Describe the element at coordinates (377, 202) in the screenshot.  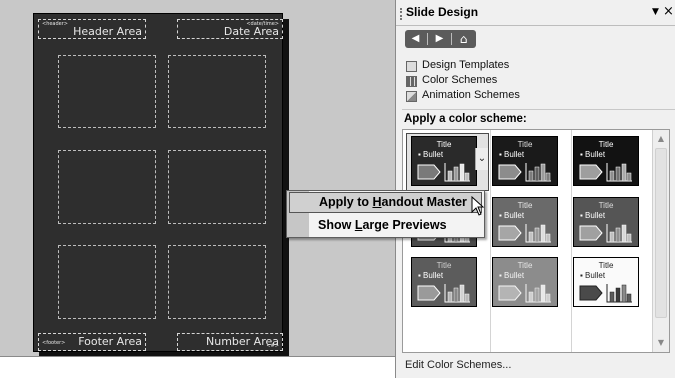
I see `menu-item-accelerator: H` at that location.